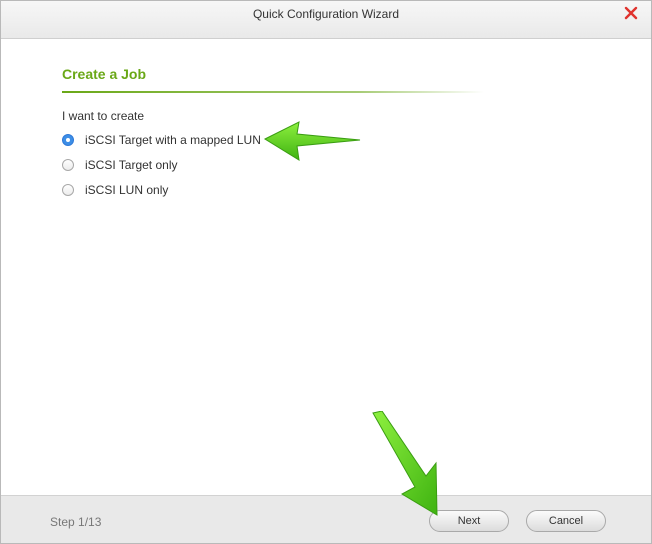 Image resolution: width=652 pixels, height=544 pixels. I want to click on green-arrow-icon, so click(312, 141).